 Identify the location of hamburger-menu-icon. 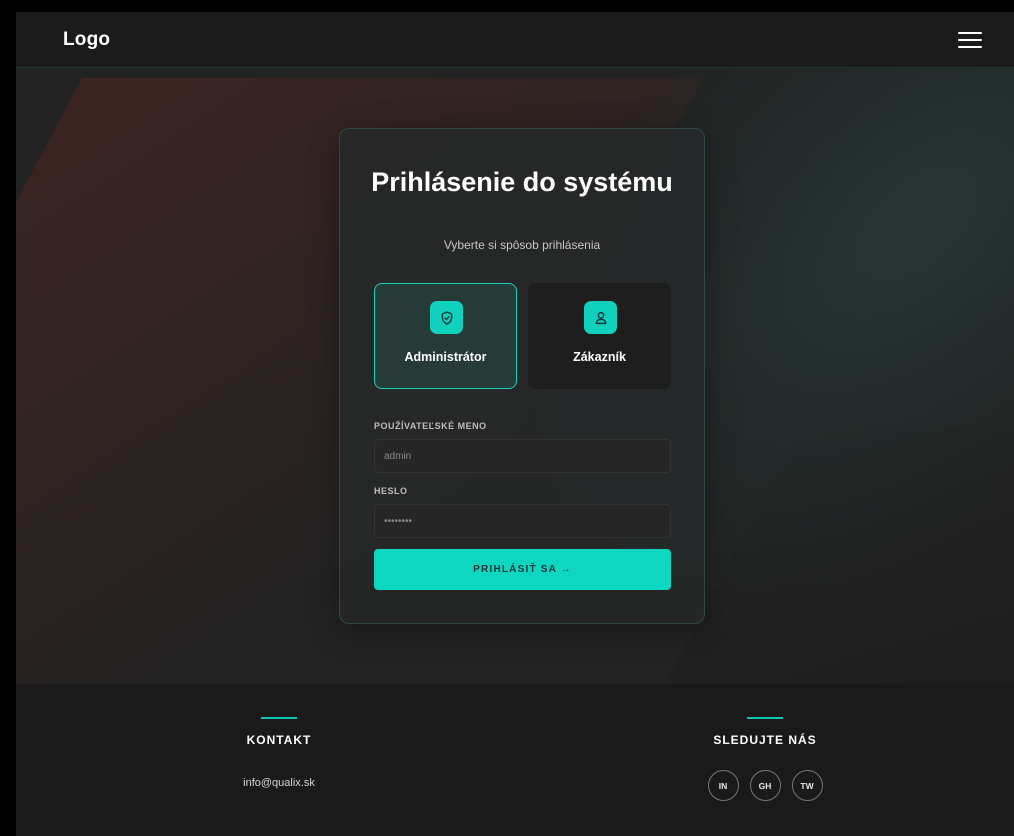
(970, 40).